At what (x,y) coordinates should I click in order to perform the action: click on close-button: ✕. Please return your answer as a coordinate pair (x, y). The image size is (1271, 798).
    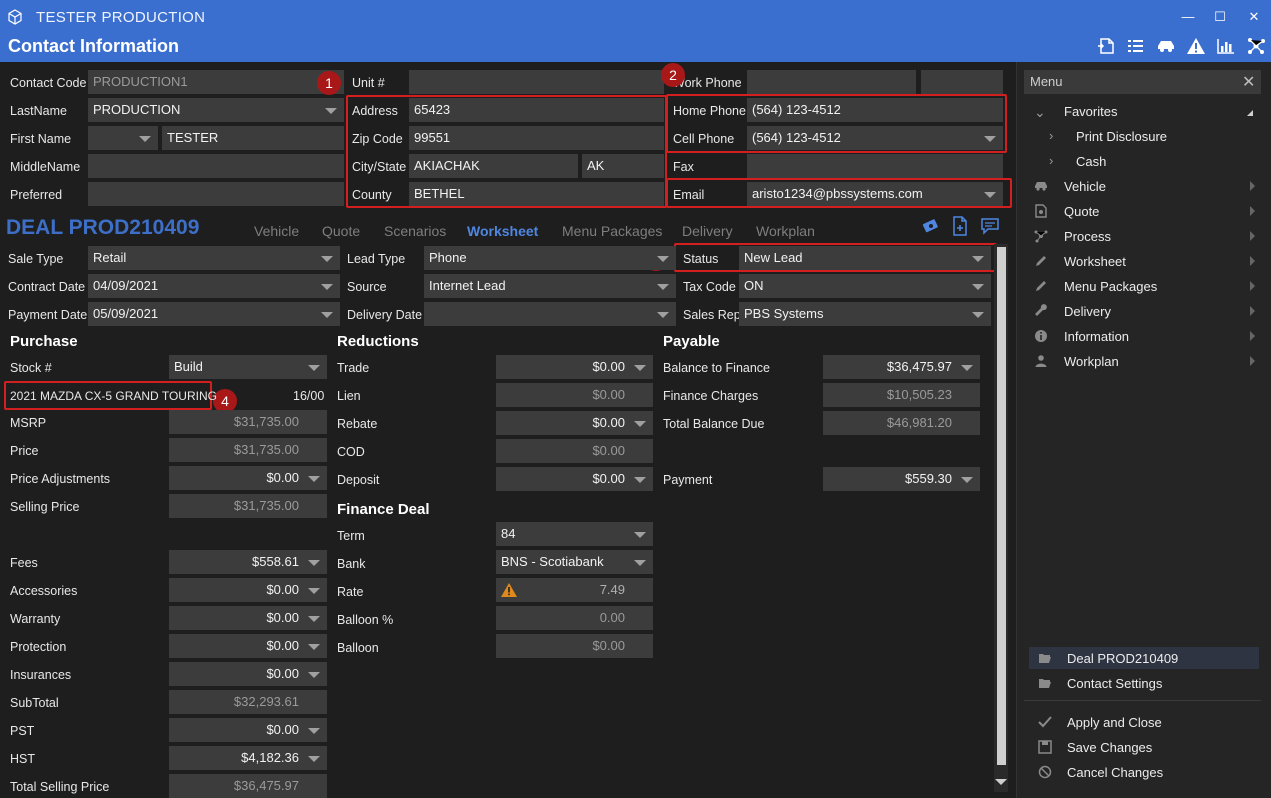
    Looking at the image, I should click on (1254, 17).